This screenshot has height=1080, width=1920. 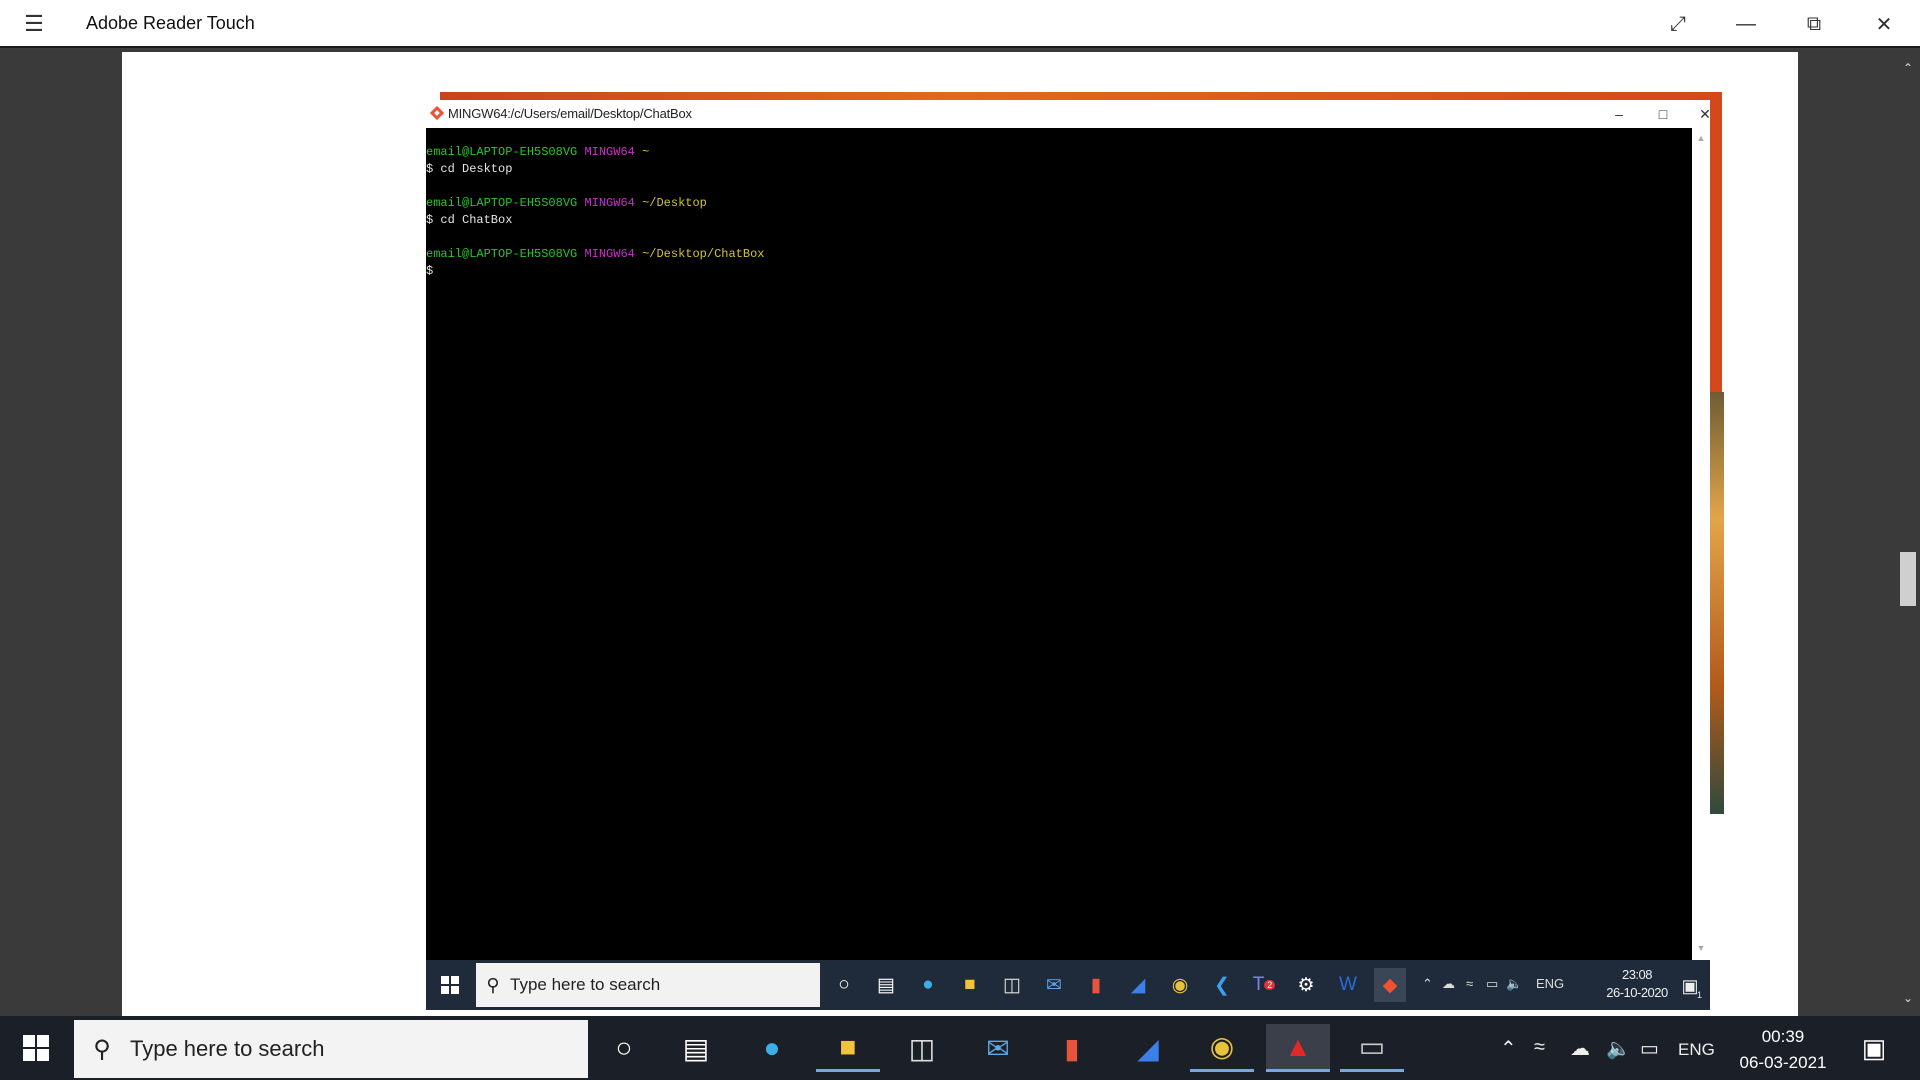 I want to click on taskbar-date: 06-03-2021, so click(x=1783, y=1062).